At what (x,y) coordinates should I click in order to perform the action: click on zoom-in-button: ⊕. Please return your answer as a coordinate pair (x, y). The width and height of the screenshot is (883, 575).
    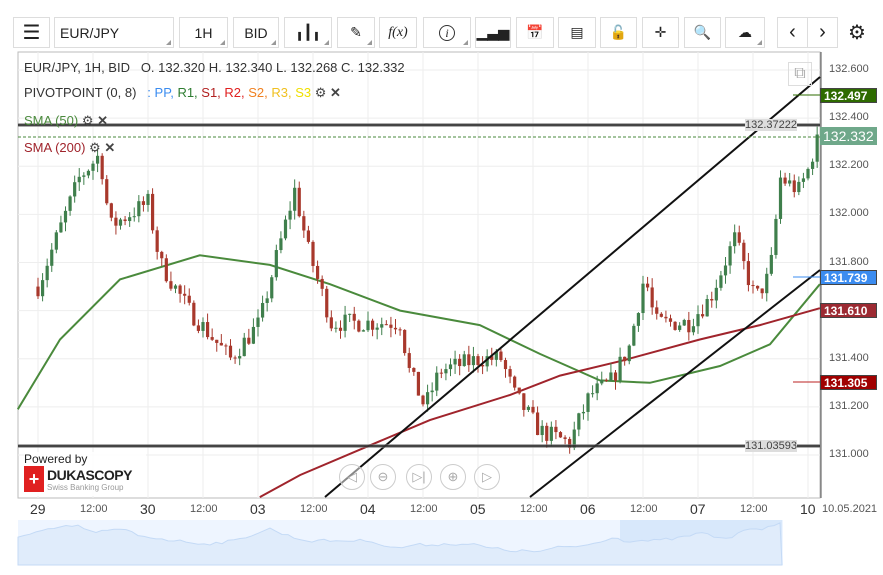
    Looking at the image, I should click on (453, 477).